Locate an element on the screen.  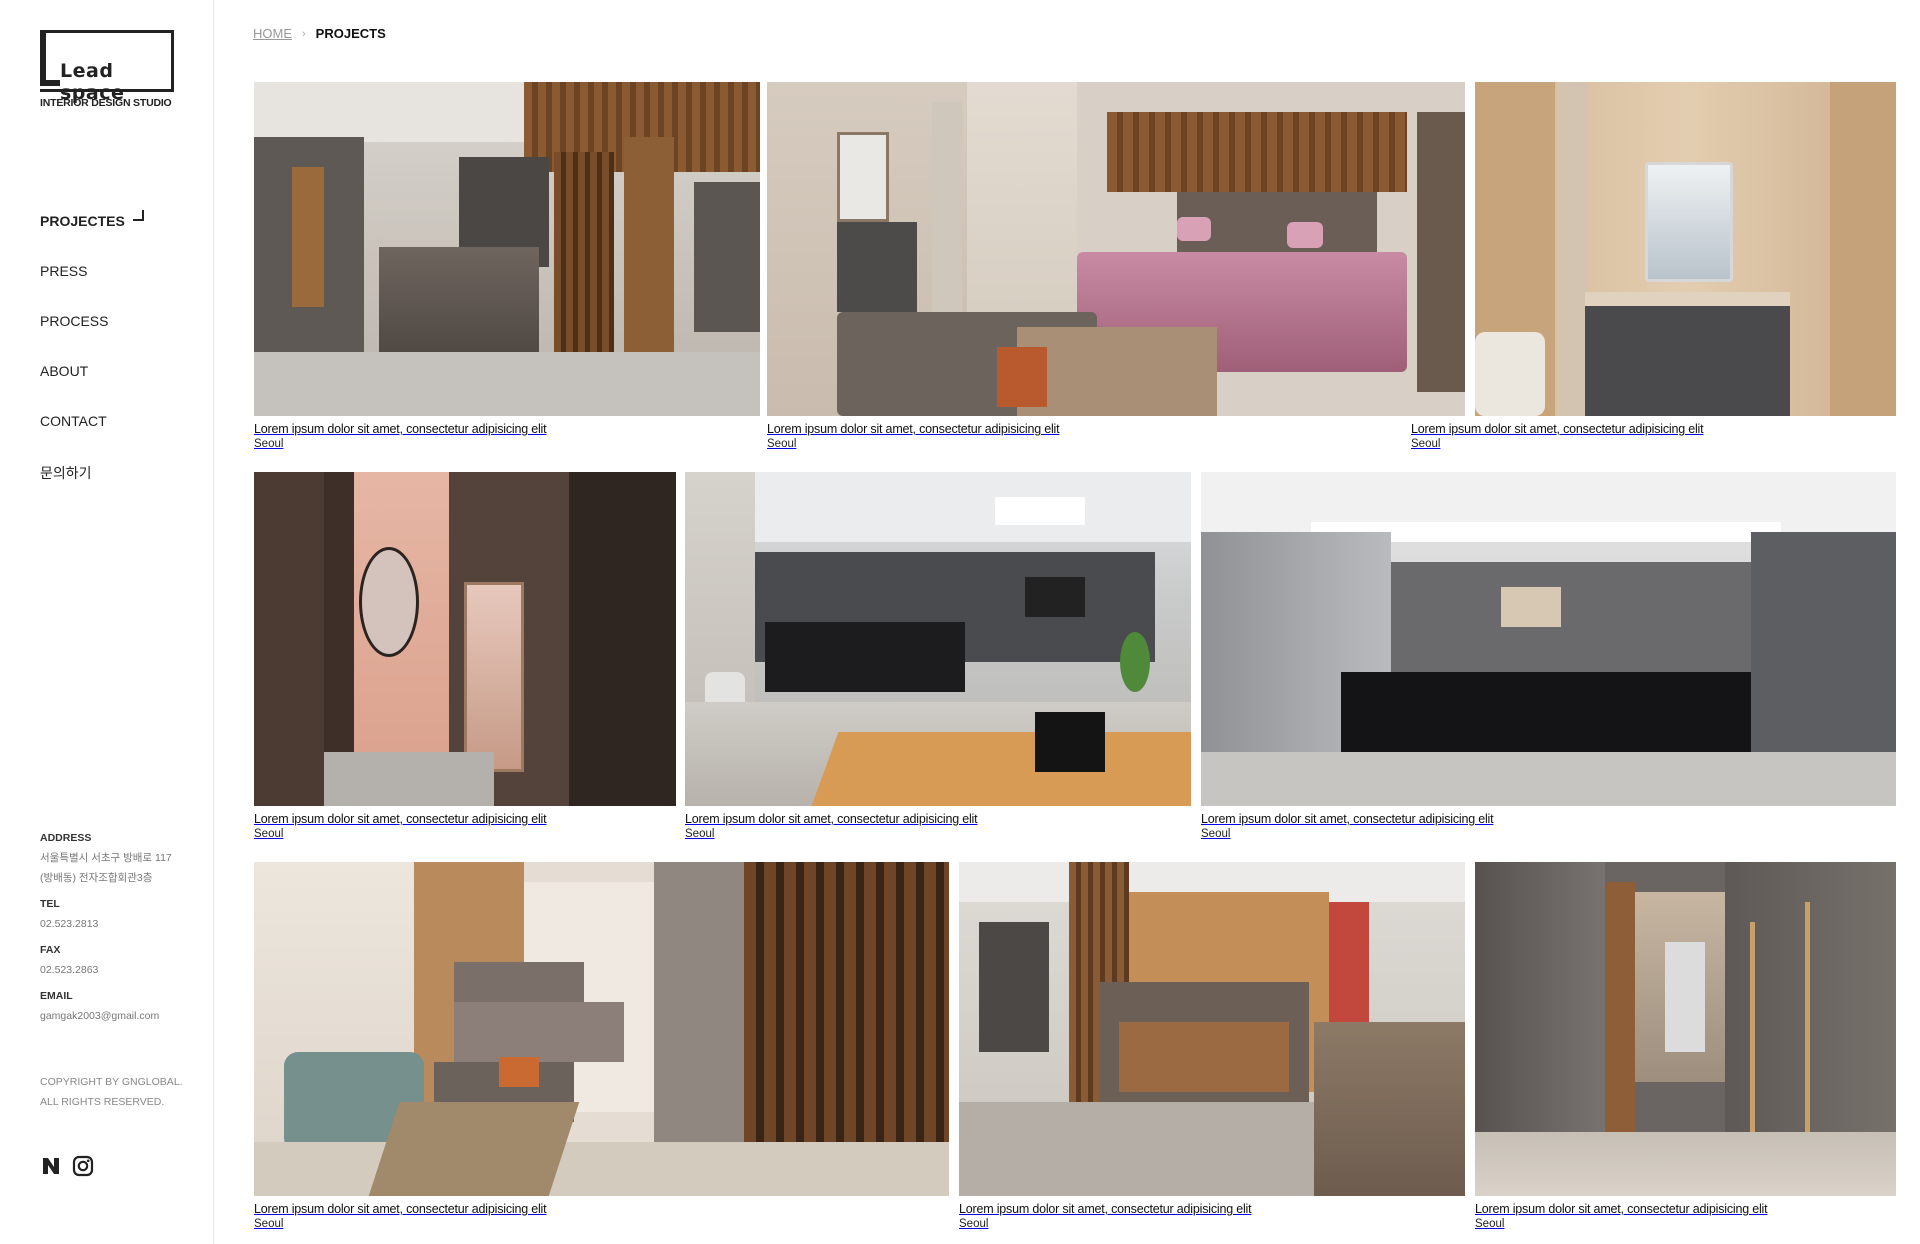
breadcrumb: HOME › PROJECTS is located at coordinates (319, 33).